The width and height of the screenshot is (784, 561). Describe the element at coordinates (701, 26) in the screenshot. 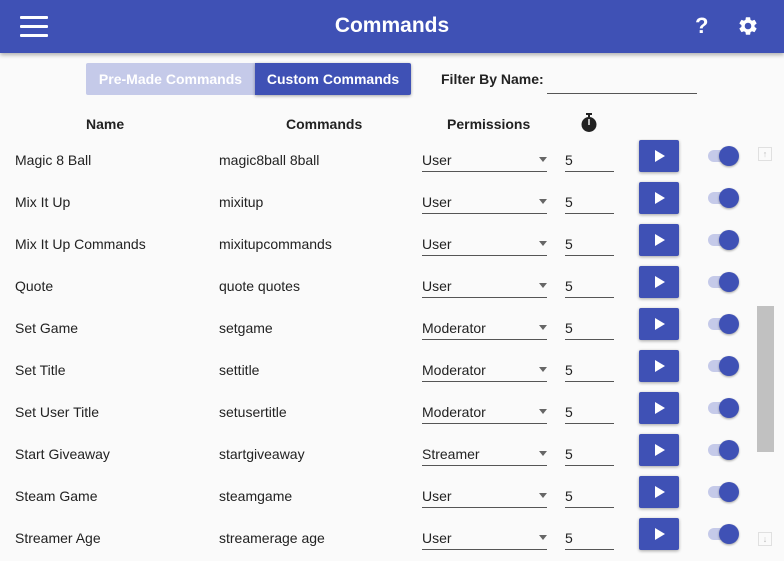

I see `help-icon: ?` at that location.